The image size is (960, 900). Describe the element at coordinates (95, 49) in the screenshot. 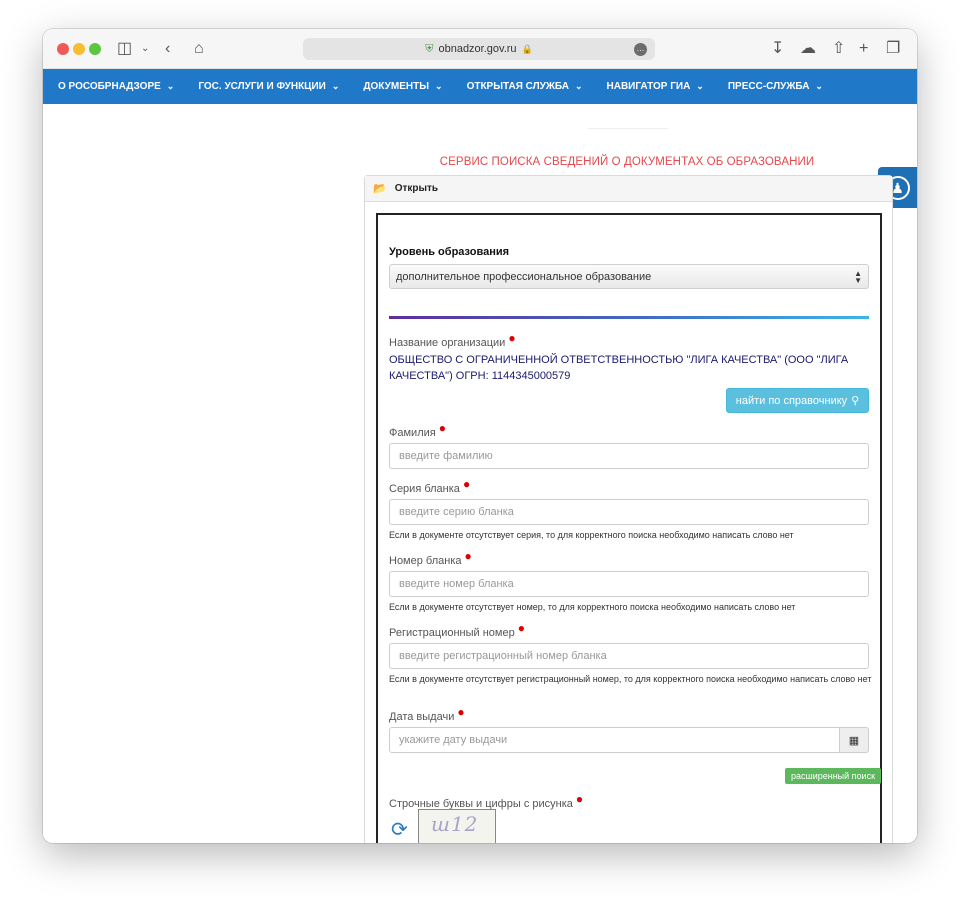

I see `zoom-window-button` at that location.